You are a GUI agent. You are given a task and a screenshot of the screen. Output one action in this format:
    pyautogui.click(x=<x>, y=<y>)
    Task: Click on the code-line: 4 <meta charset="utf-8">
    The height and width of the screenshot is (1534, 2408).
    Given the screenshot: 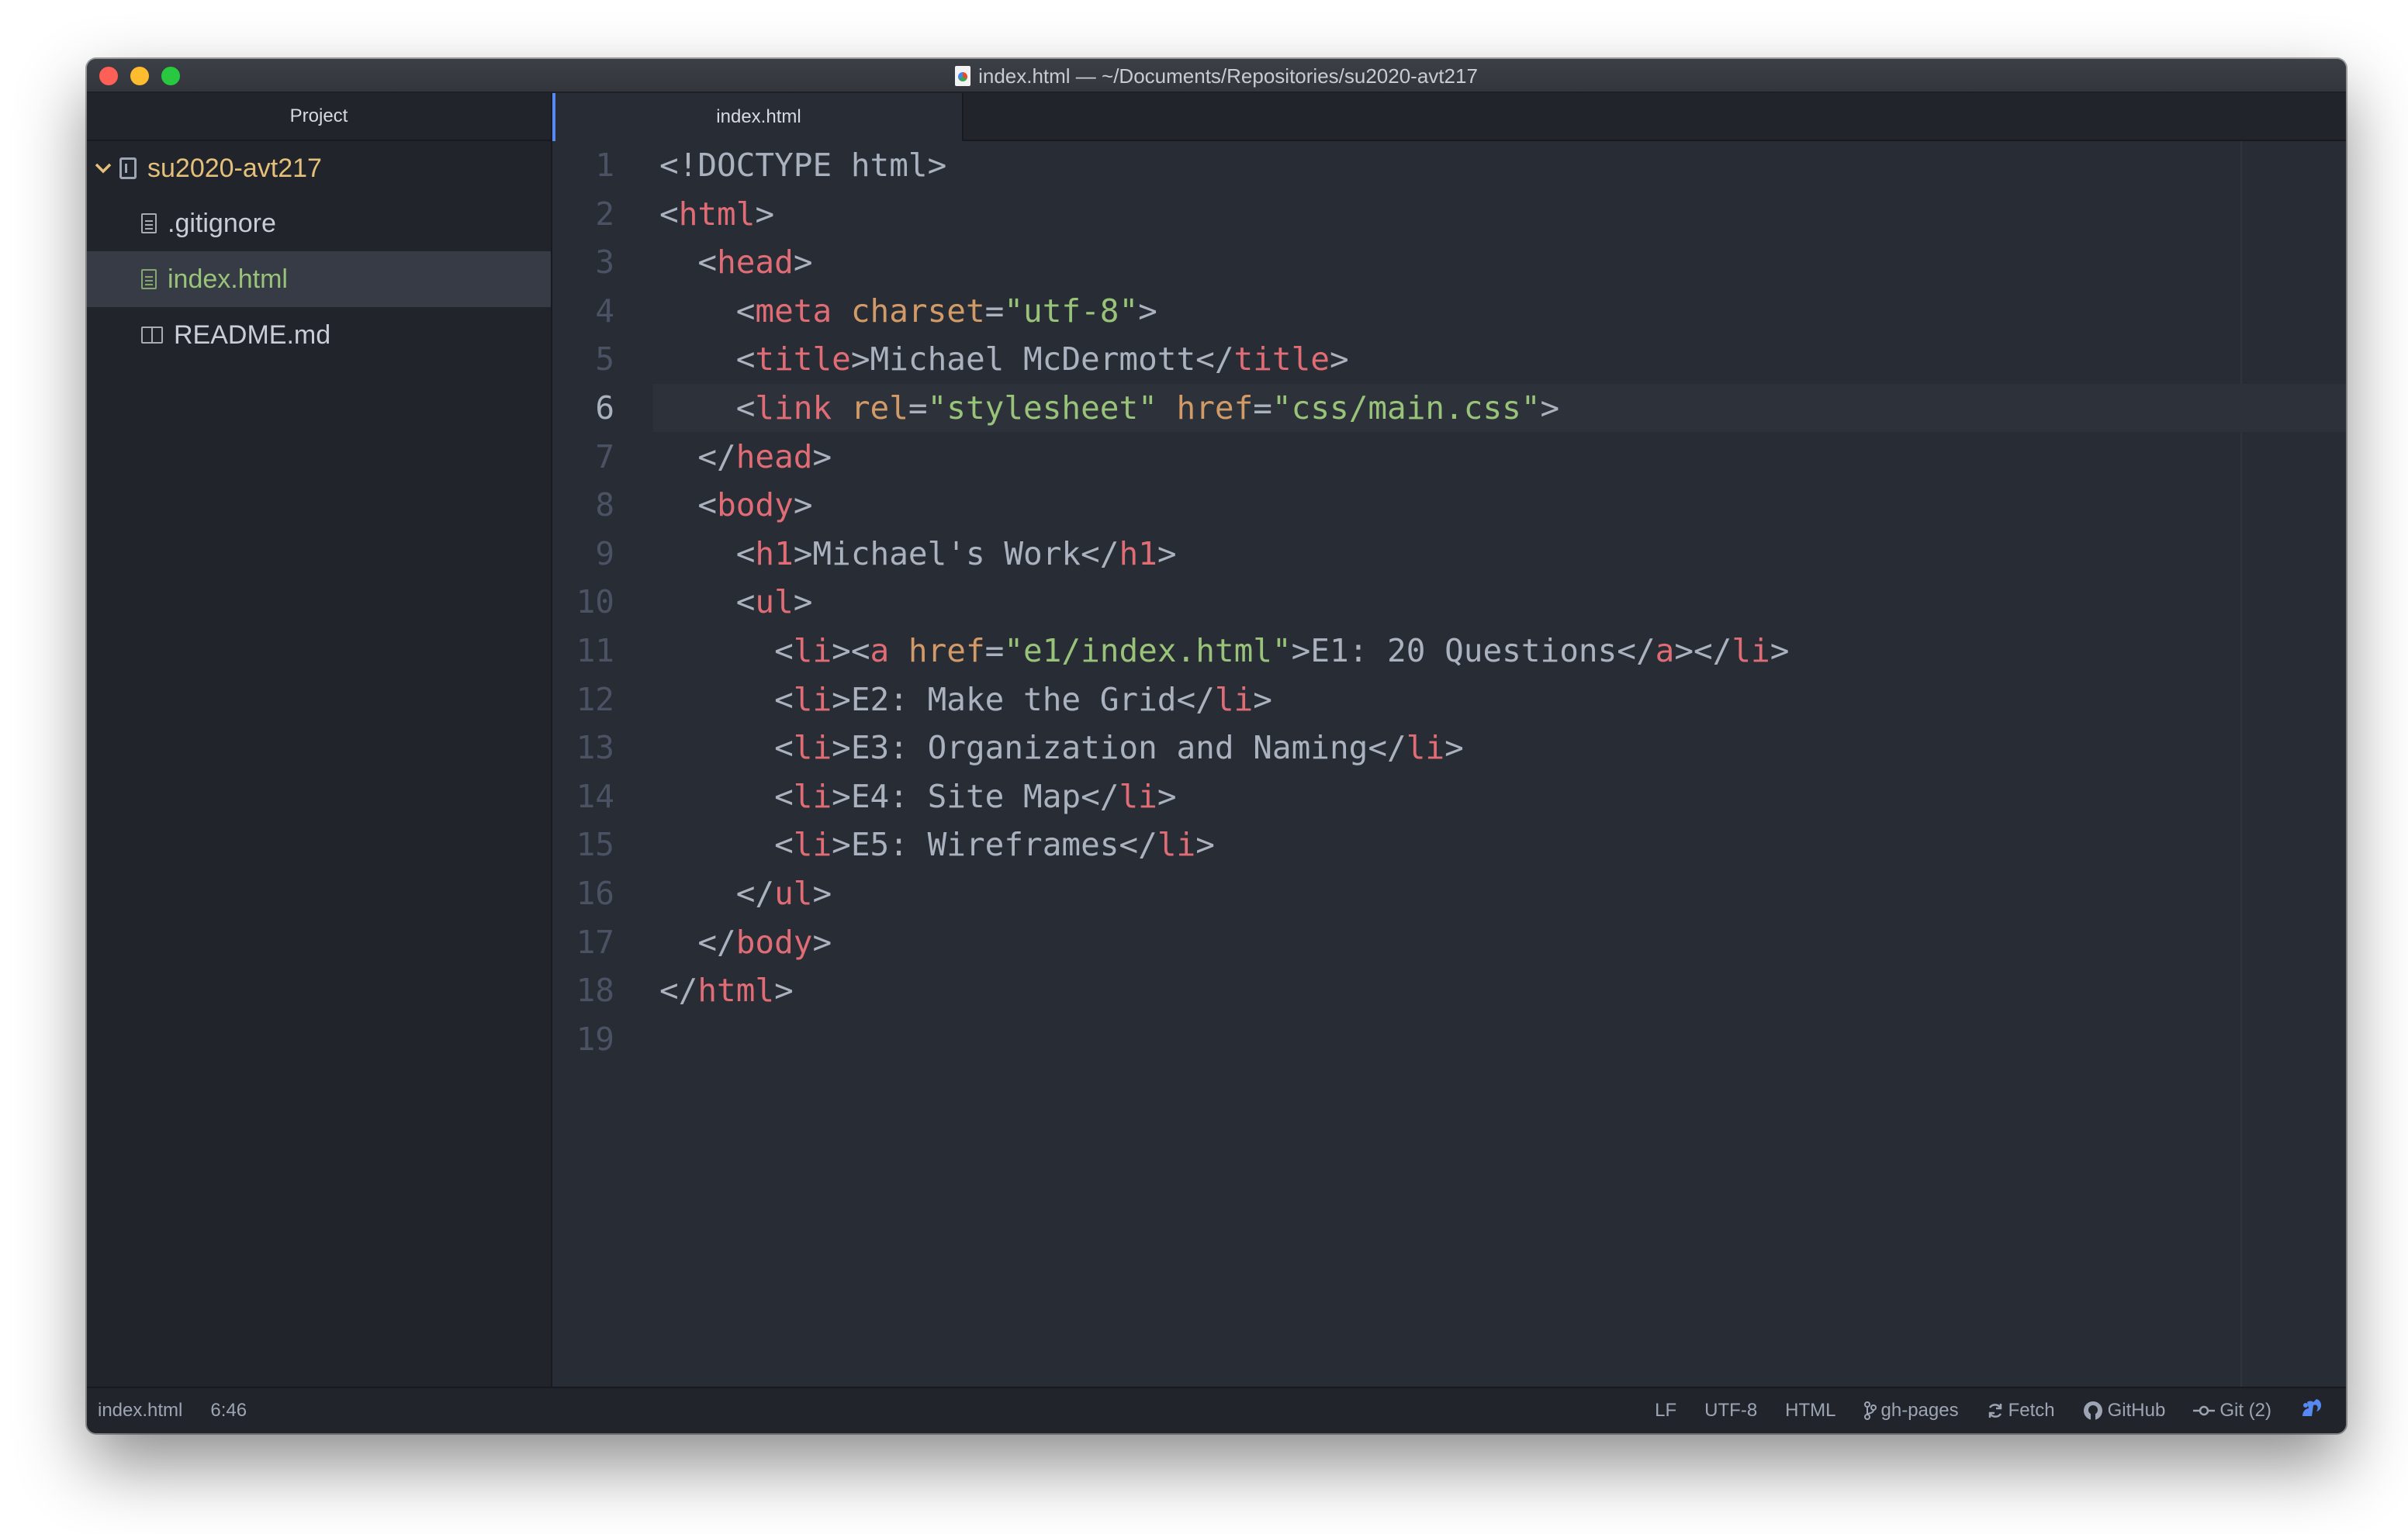 What is the action you would take?
    pyautogui.click(x=1449, y=311)
    